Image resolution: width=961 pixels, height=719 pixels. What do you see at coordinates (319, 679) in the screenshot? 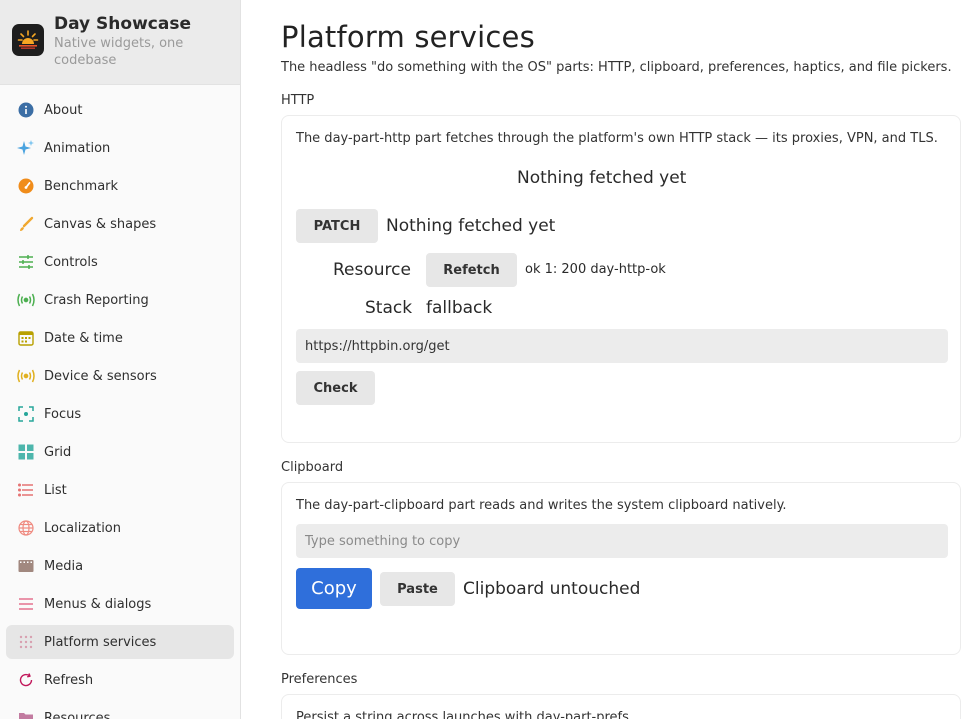
I see `preferences-section-label: Preferences` at bounding box center [319, 679].